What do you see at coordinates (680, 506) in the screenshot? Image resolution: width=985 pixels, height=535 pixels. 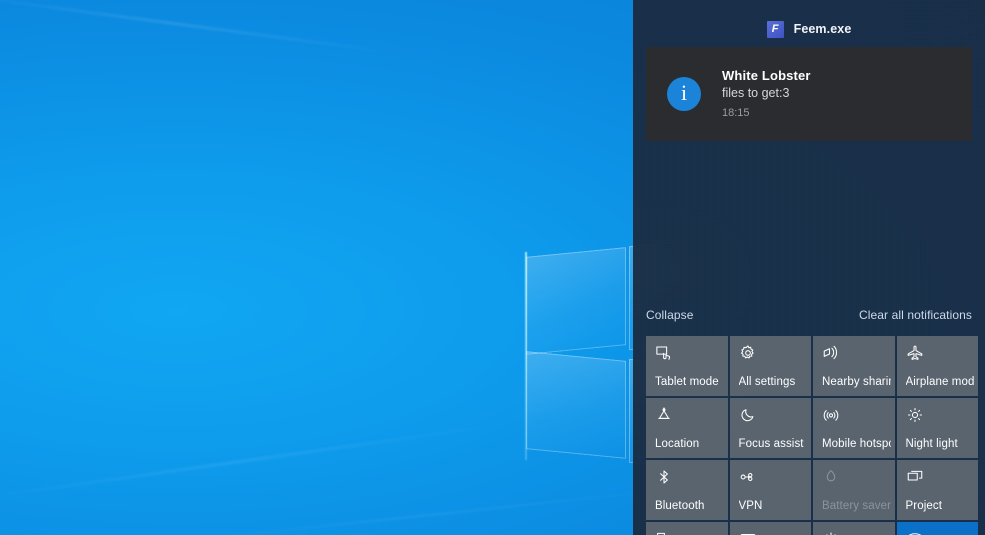 I see `quick-action-label: Bluetooth` at bounding box center [680, 506].